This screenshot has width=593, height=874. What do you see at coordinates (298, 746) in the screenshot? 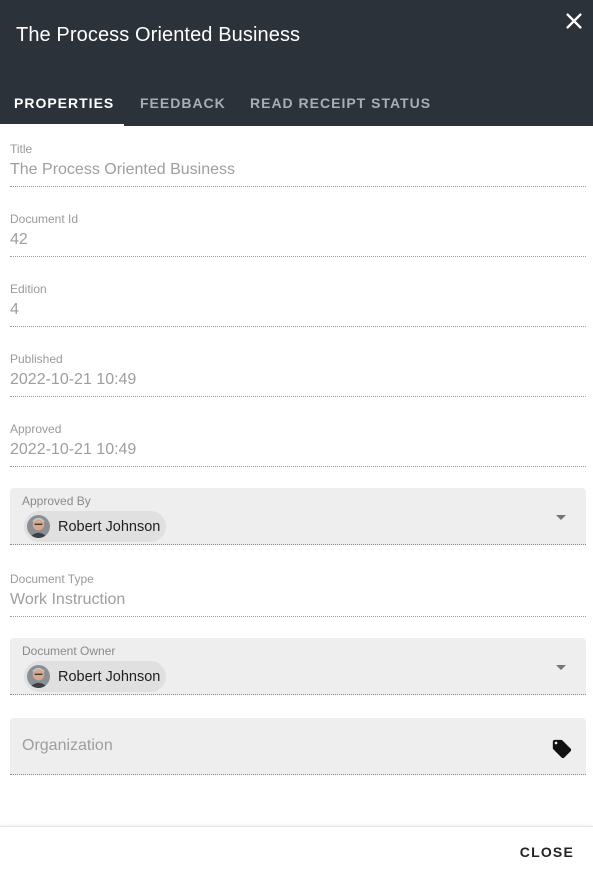
I see `organization-field: Organization` at bounding box center [298, 746].